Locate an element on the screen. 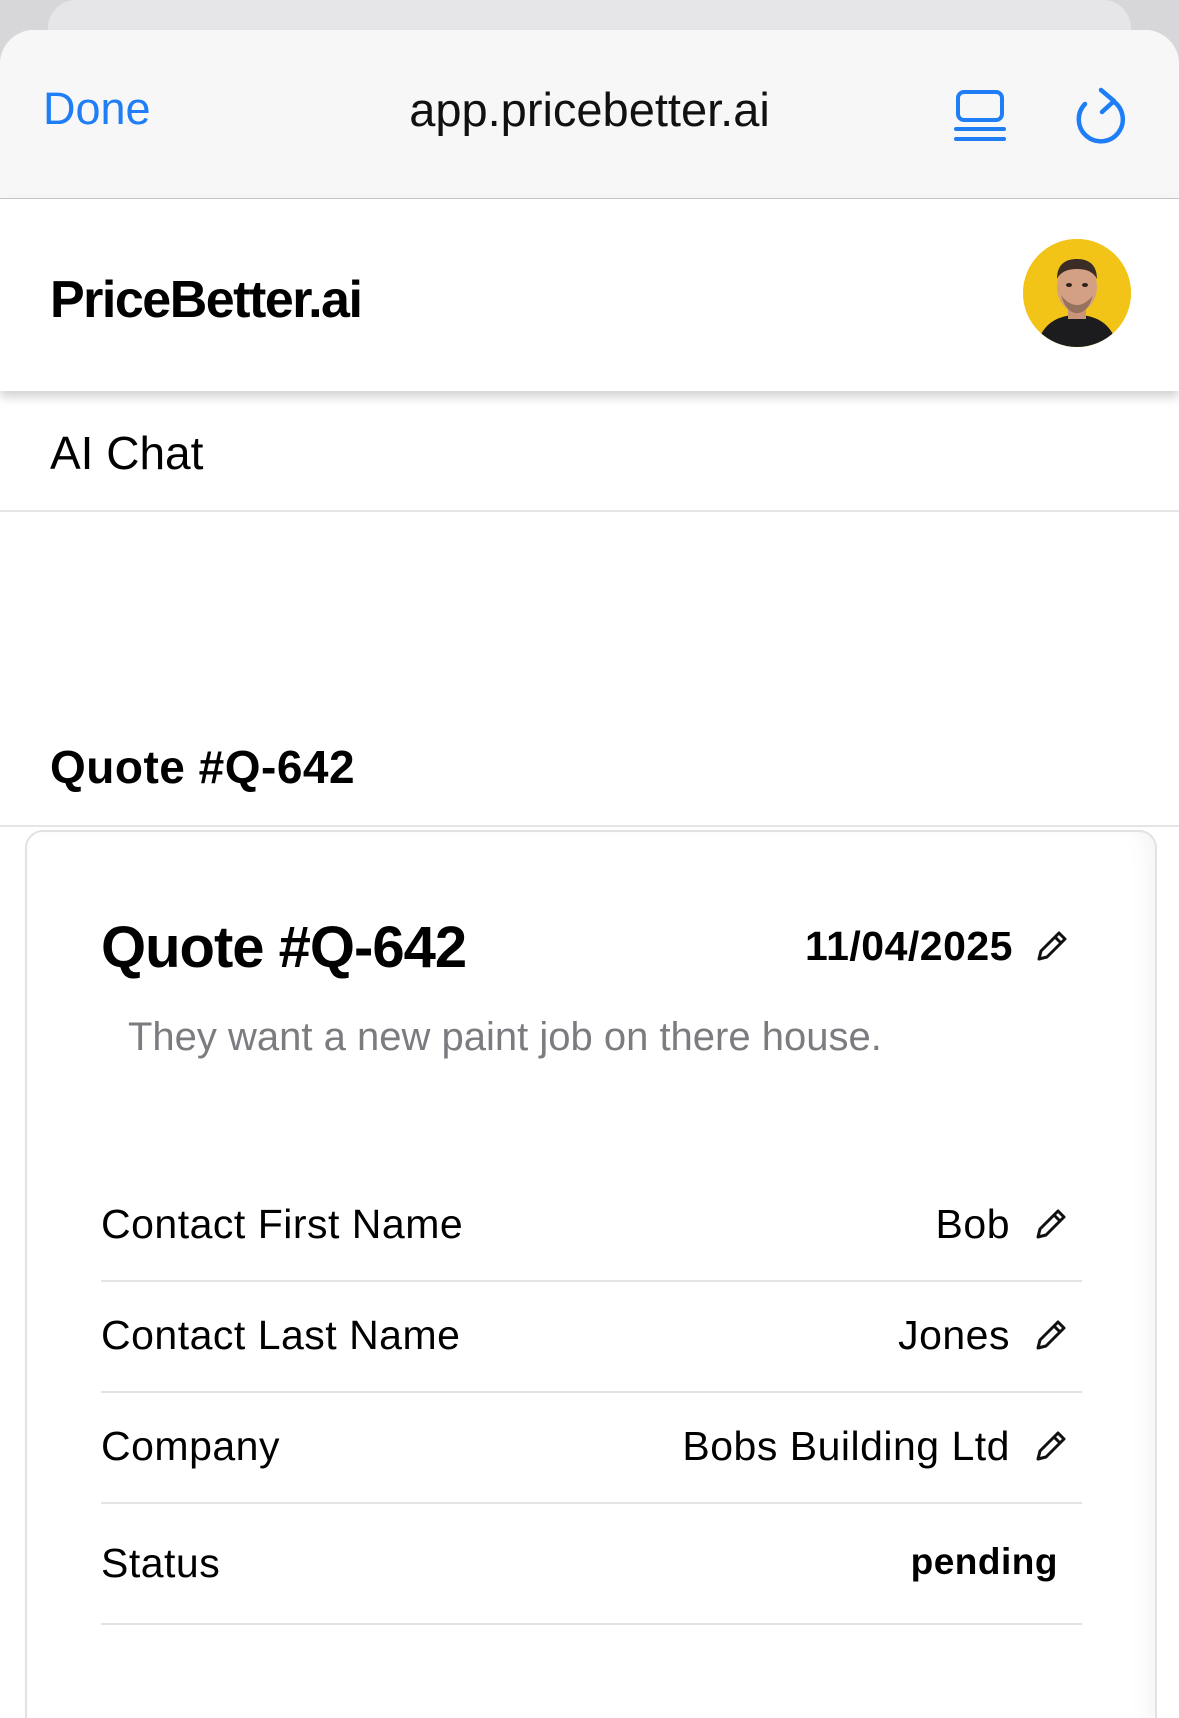 The image size is (1179, 1718). reader-mode-icon is located at coordinates (980, 116).